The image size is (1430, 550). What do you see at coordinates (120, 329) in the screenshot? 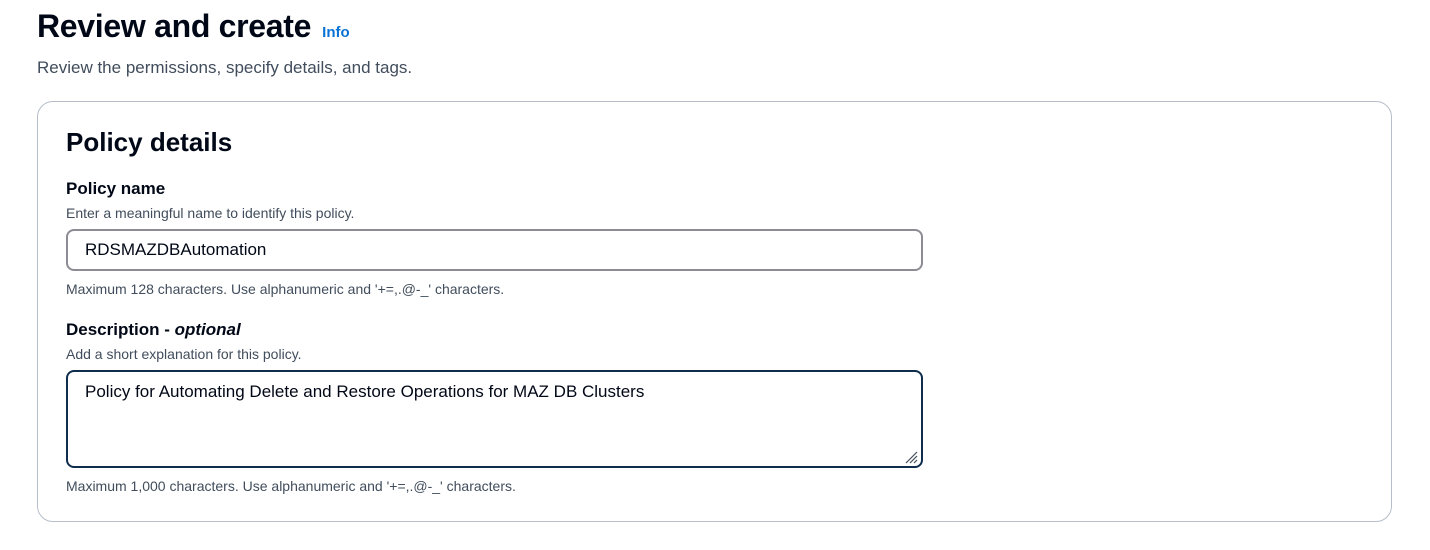
I see `description-label-text: Description -` at bounding box center [120, 329].